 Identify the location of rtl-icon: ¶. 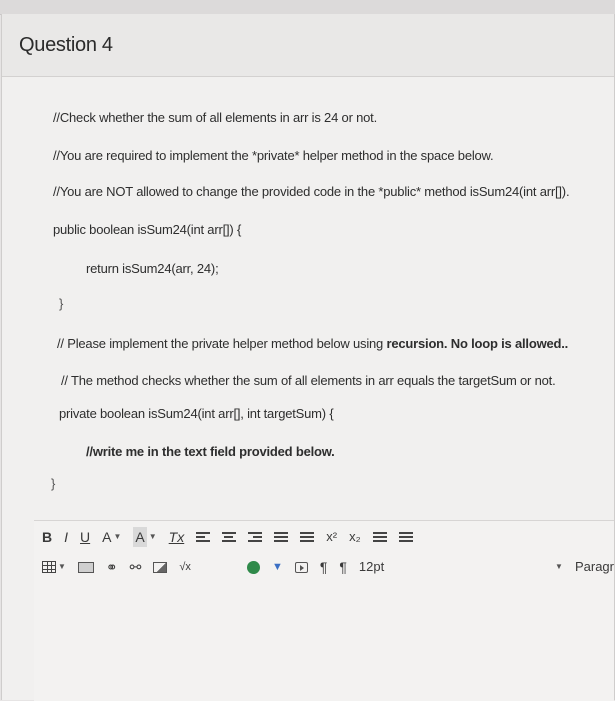
(343, 567).